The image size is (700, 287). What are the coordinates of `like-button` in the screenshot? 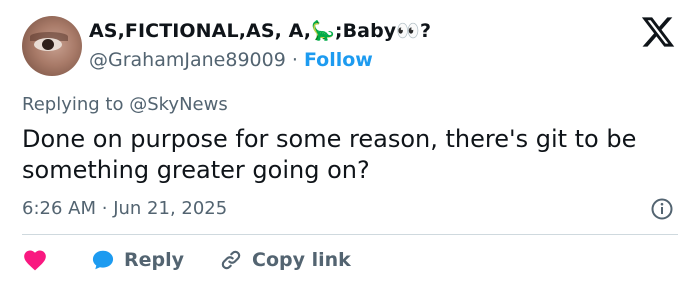 It's located at (39, 260).